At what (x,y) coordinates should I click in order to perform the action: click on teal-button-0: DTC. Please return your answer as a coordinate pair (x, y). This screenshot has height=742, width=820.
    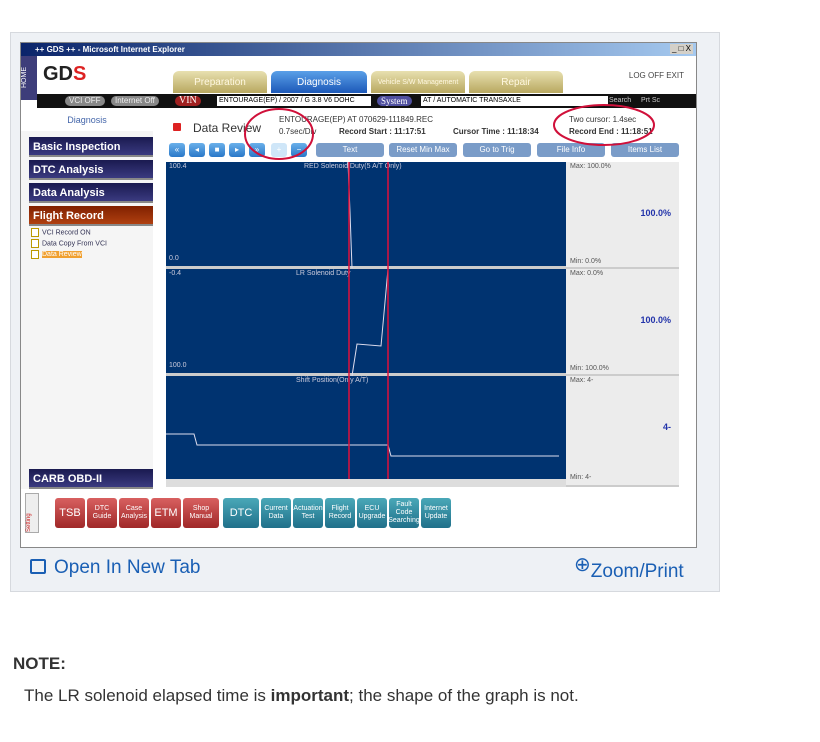
    Looking at the image, I should click on (241, 513).